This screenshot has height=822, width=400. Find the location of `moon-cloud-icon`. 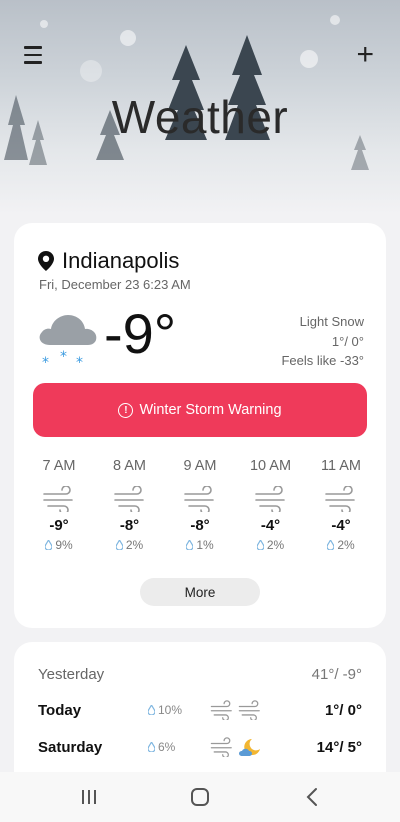

moon-cloud-icon is located at coordinates (249, 747).